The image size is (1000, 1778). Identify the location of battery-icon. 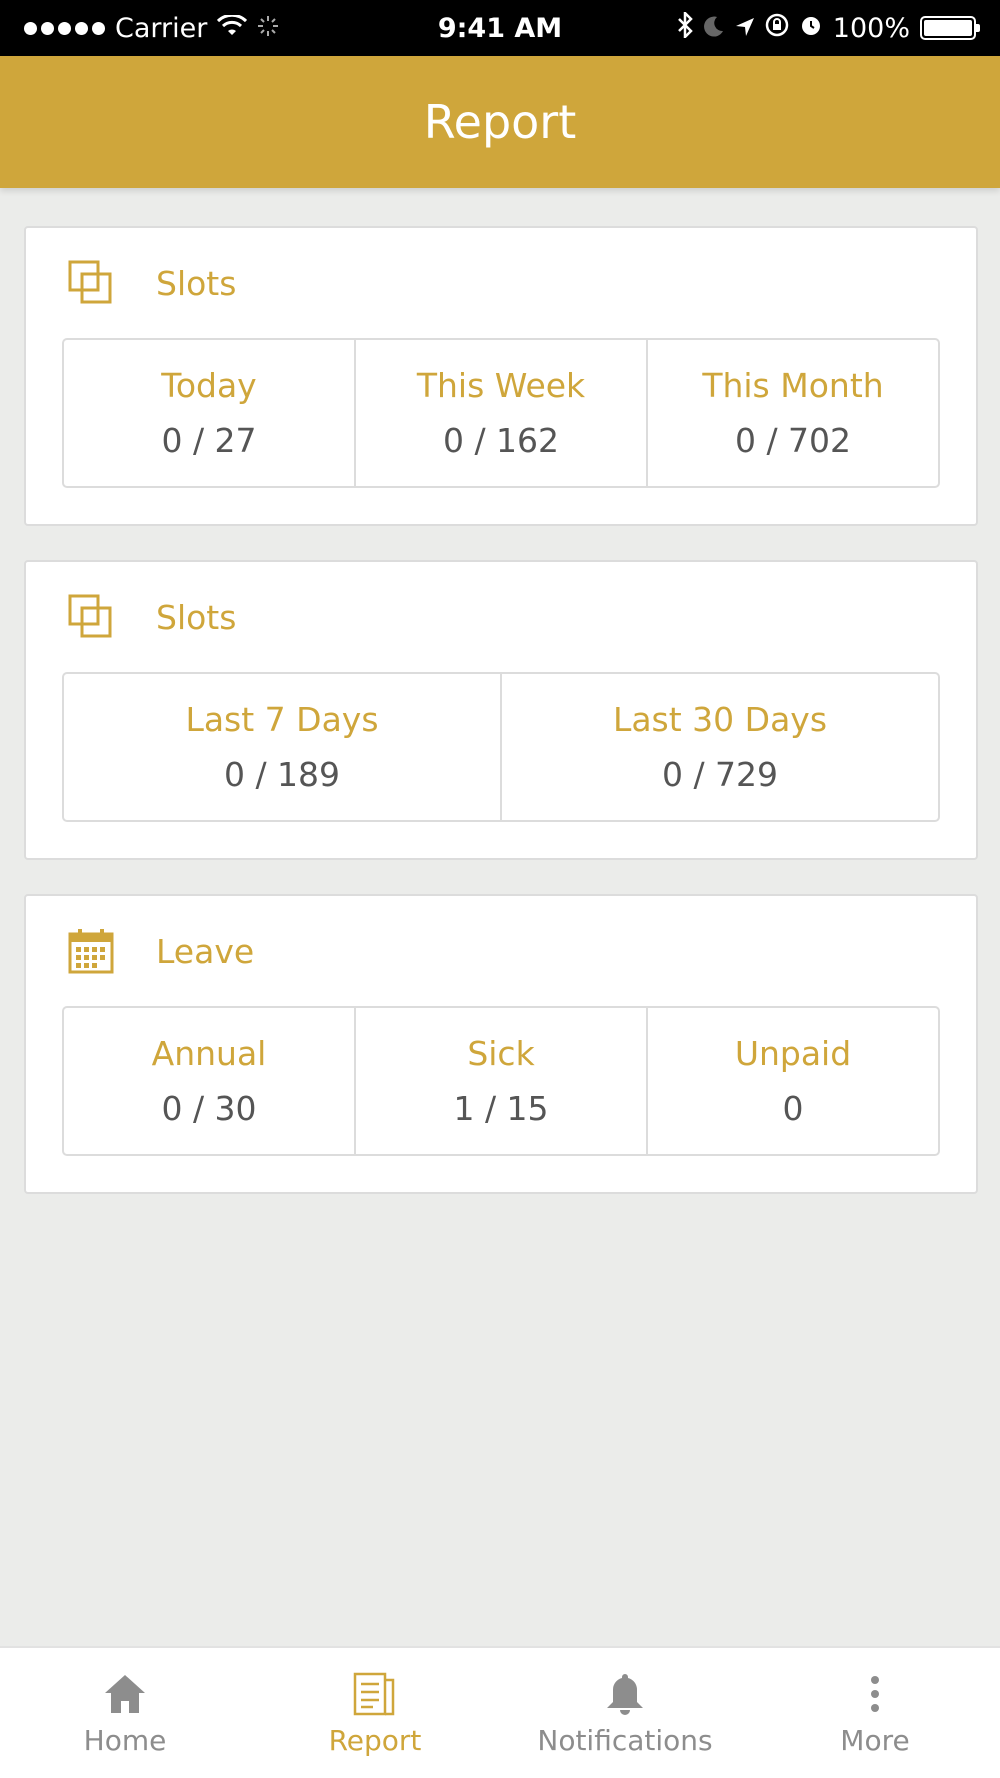
(950, 28).